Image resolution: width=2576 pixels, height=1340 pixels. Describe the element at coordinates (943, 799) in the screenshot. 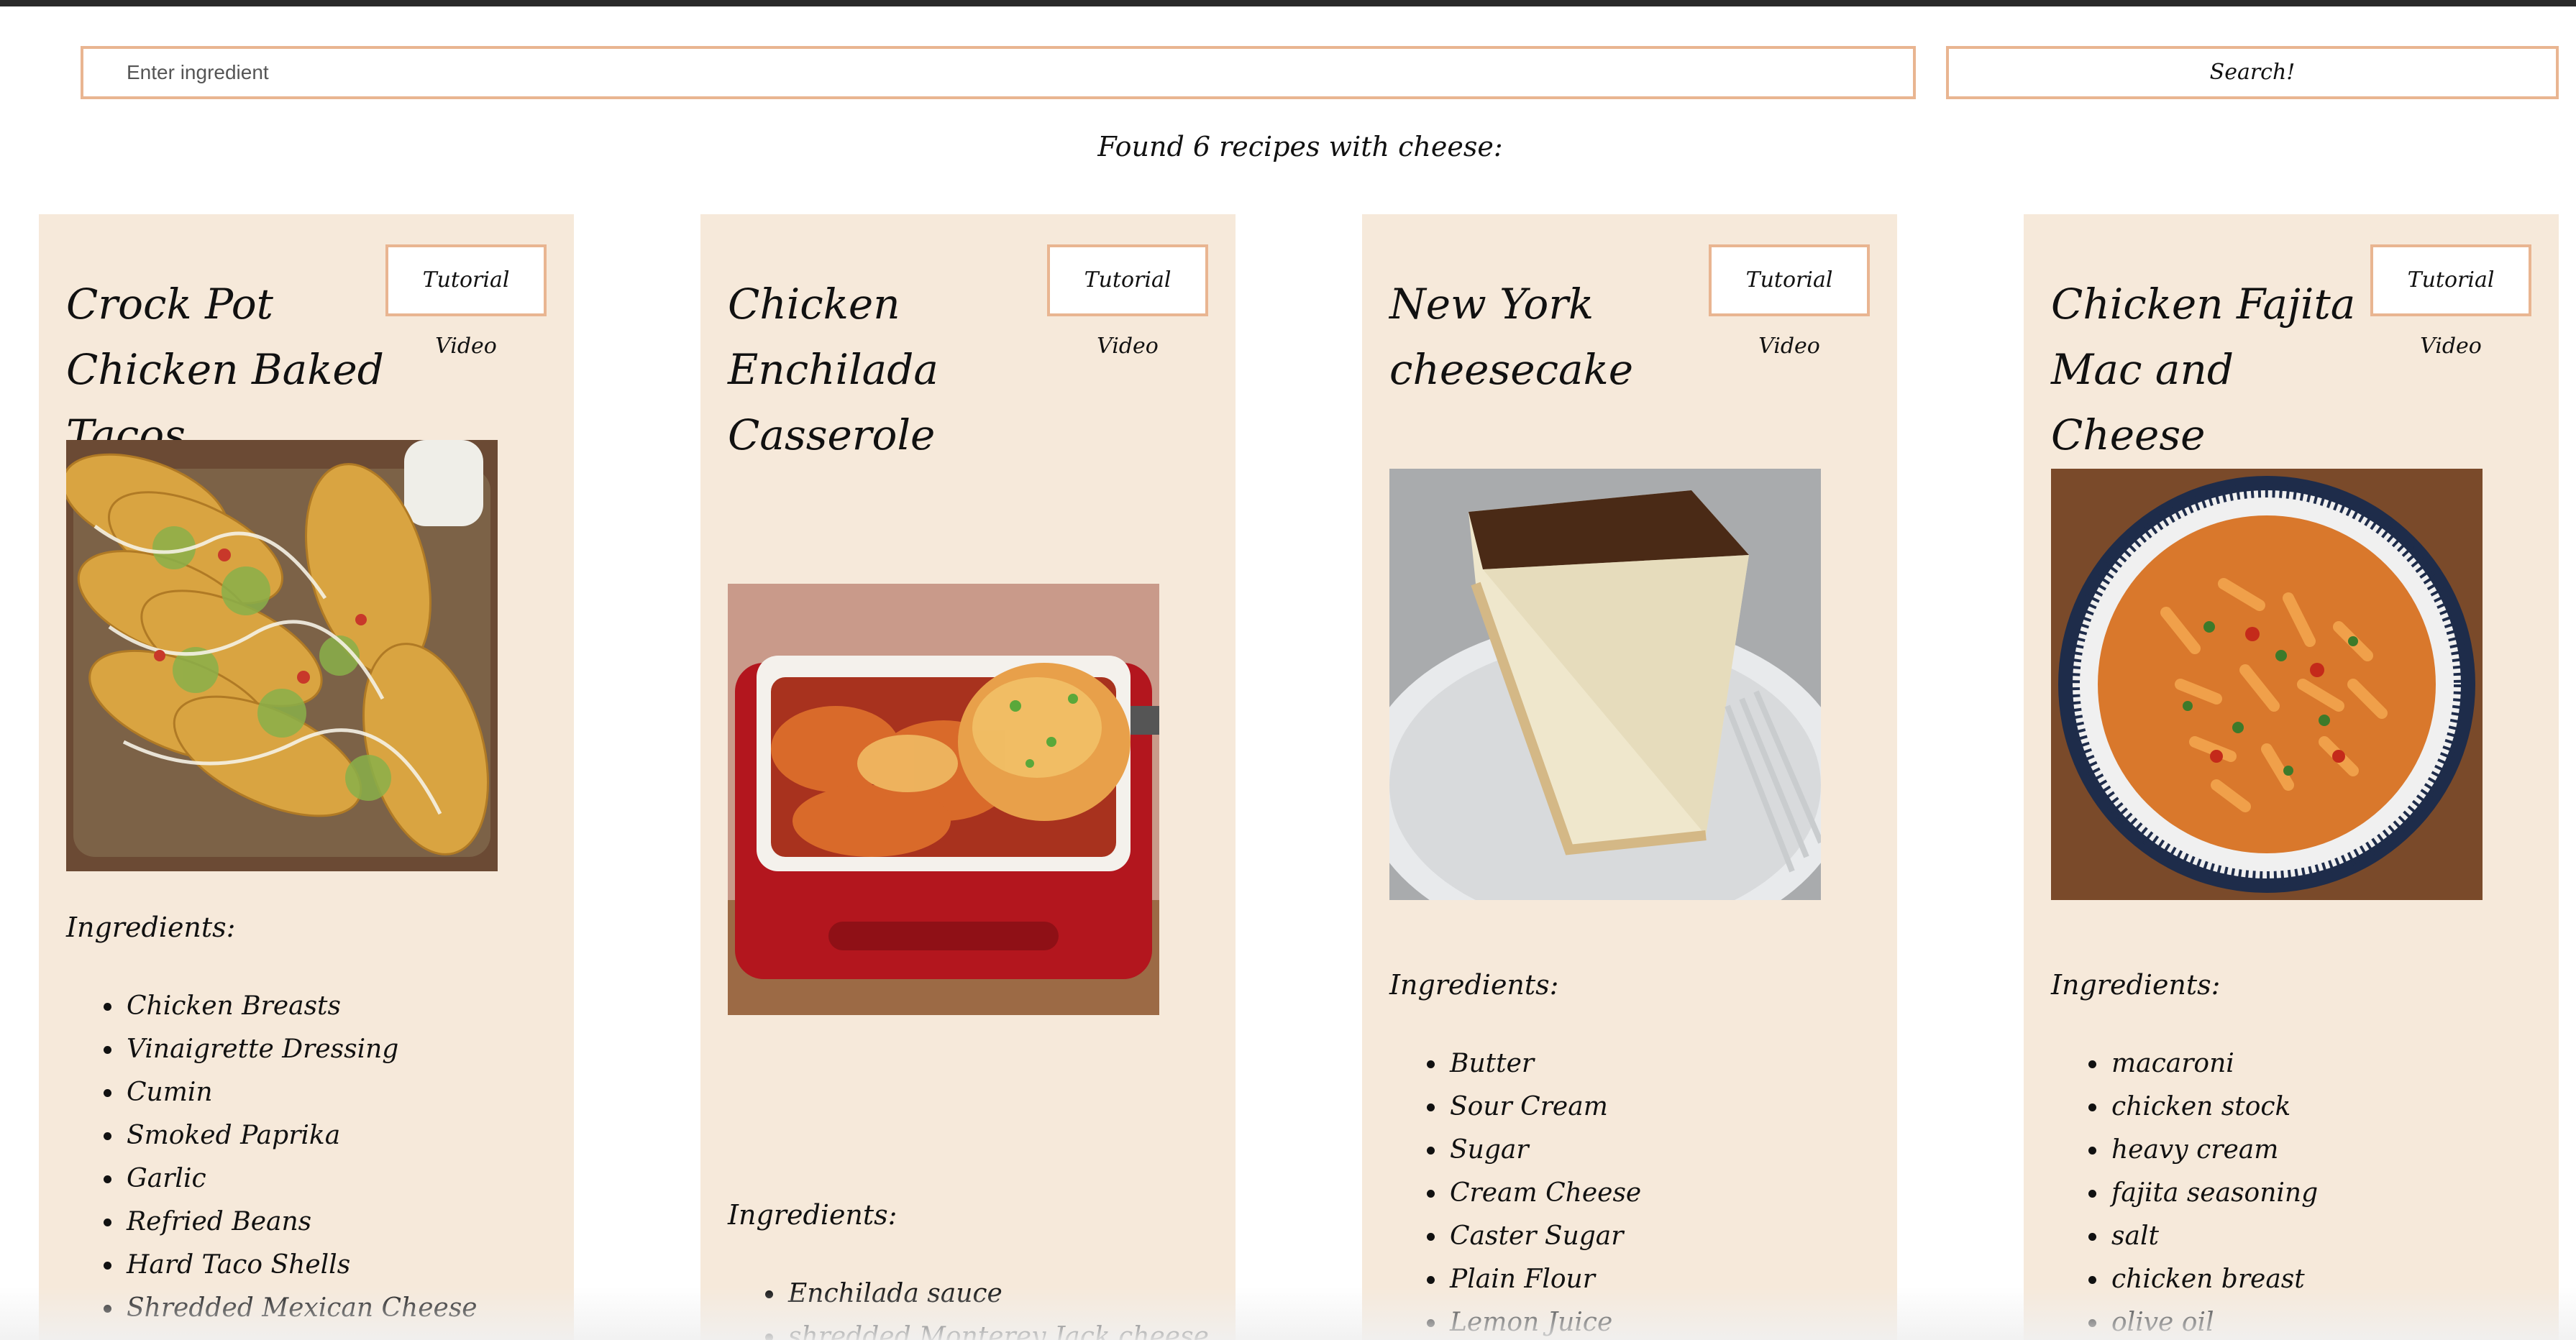

I see `recipe-image-enchilada` at that location.